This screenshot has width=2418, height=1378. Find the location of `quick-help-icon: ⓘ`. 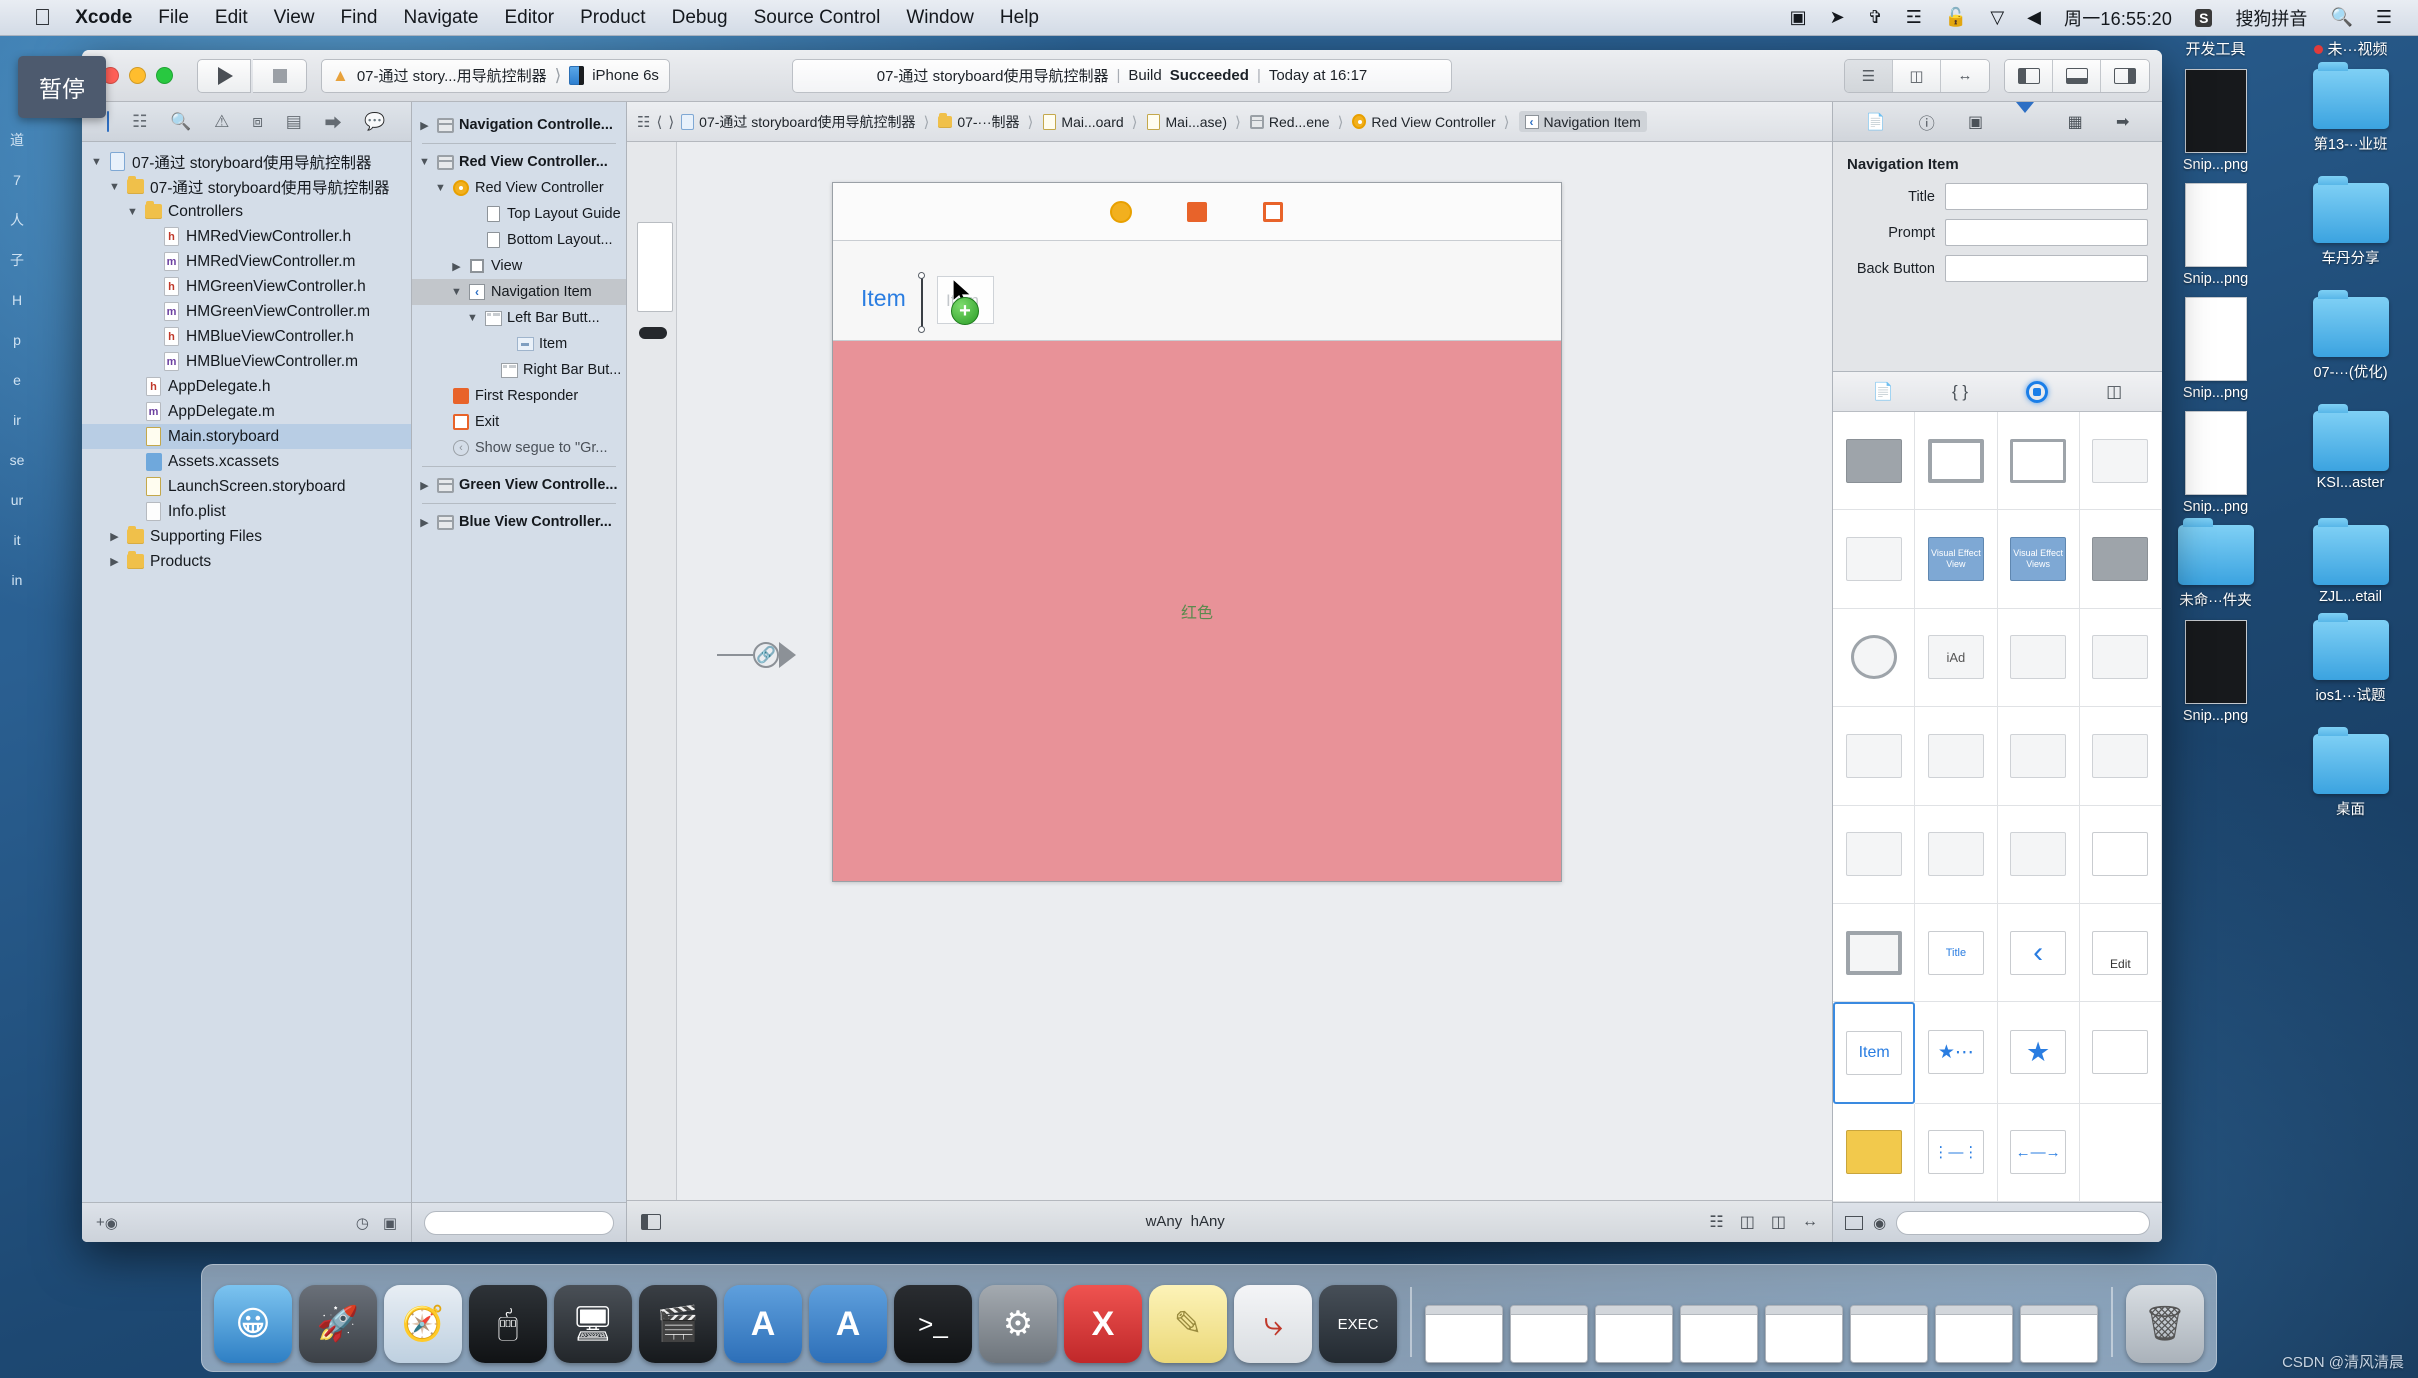

quick-help-icon: ⓘ is located at coordinates (1927, 122).